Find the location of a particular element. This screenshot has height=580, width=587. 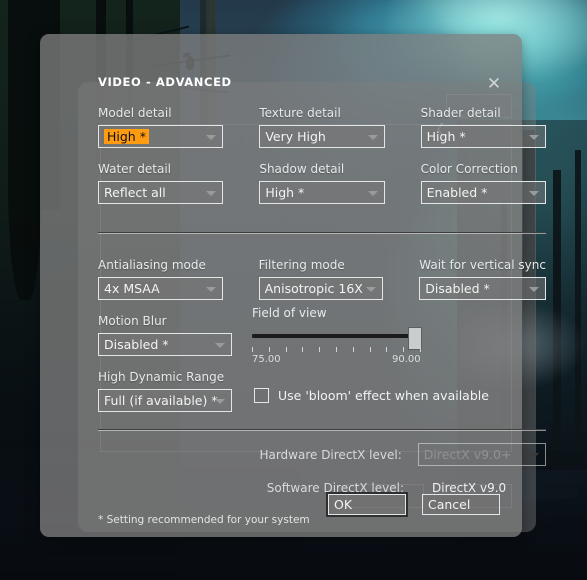

setting-label: Wait for vertical sync is located at coordinates (482, 265).